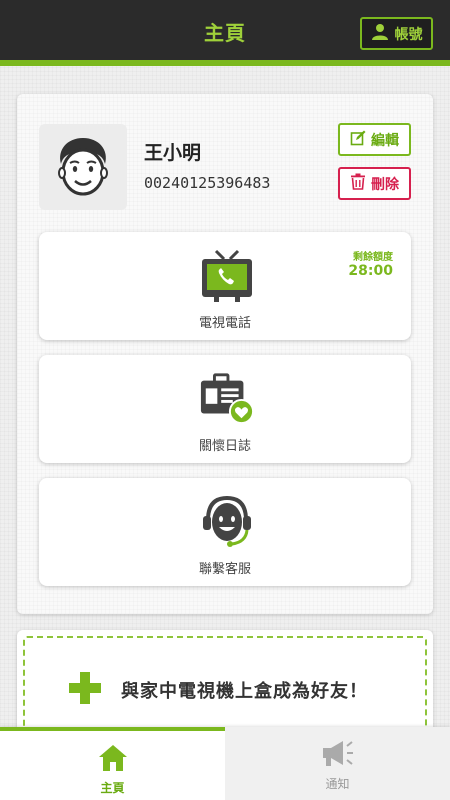  I want to click on bottom-nav: 主頁 通知, so click(225, 763).